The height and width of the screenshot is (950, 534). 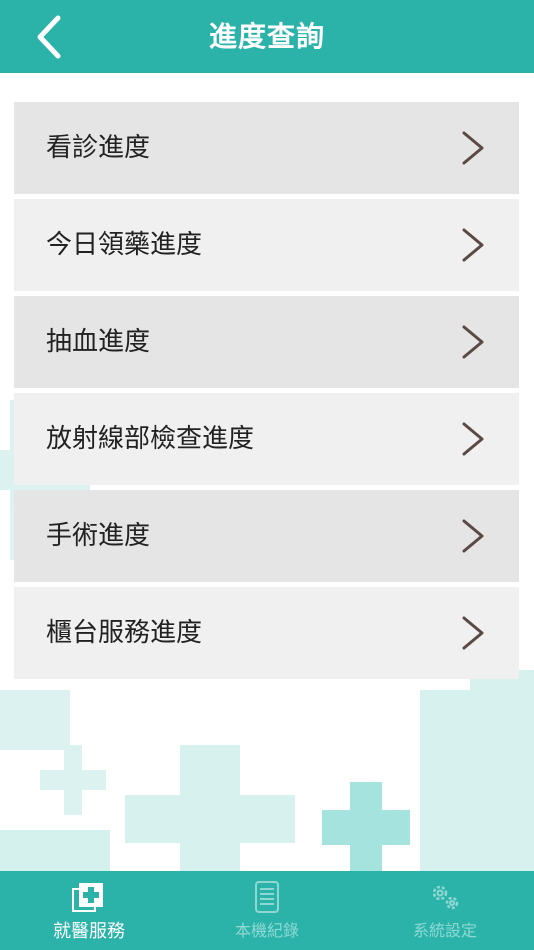 What do you see at coordinates (124, 633) in the screenshot?
I see `menu-item-label: 櫃台服務進度` at bounding box center [124, 633].